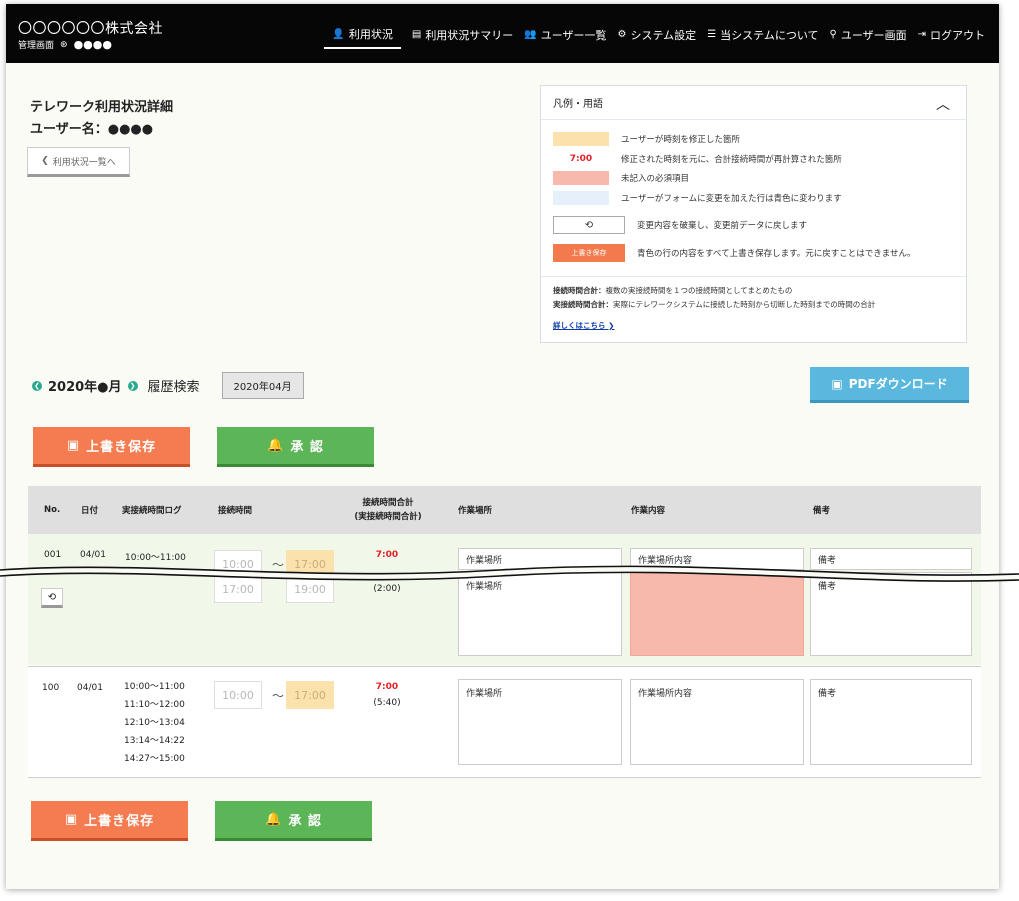 This screenshot has height=901, width=1019. Describe the element at coordinates (154, 741) in the screenshot. I see `log-entry: 13:14〜14:22` at that location.